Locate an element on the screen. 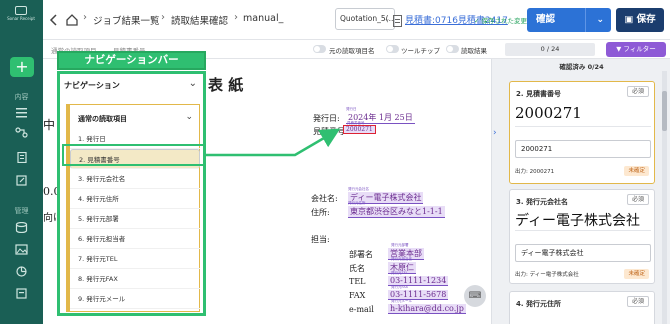  nav-item-email: 9. 発行元メール is located at coordinates (135, 299).